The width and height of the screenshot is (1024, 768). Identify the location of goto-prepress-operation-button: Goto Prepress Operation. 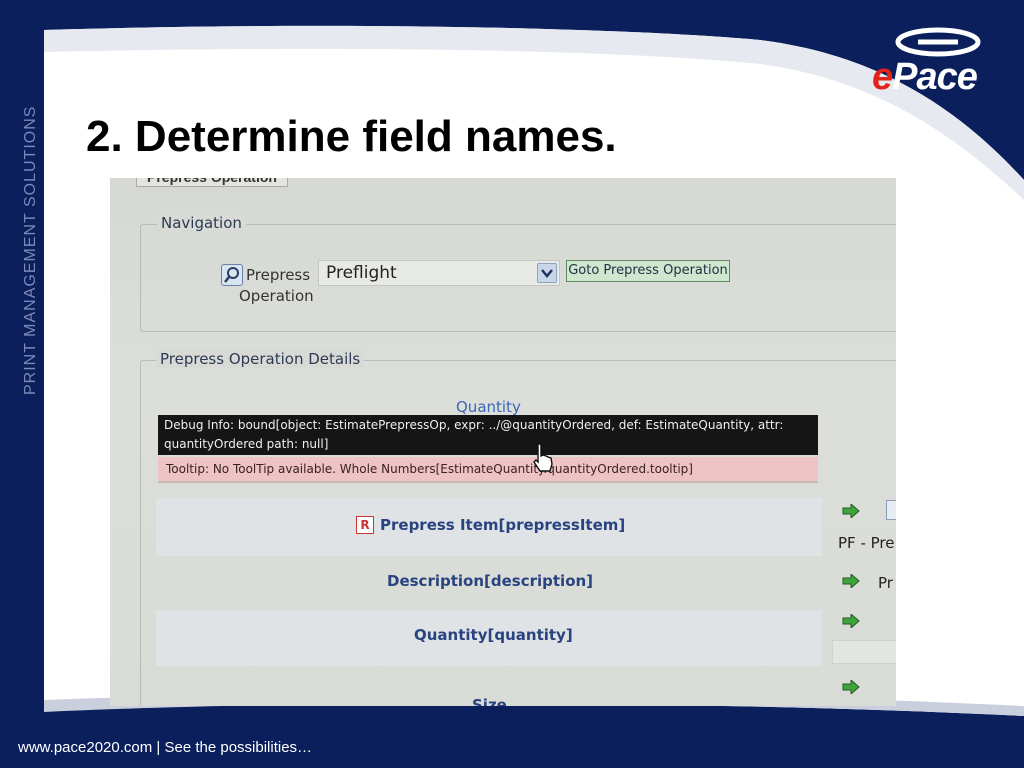
(648, 271).